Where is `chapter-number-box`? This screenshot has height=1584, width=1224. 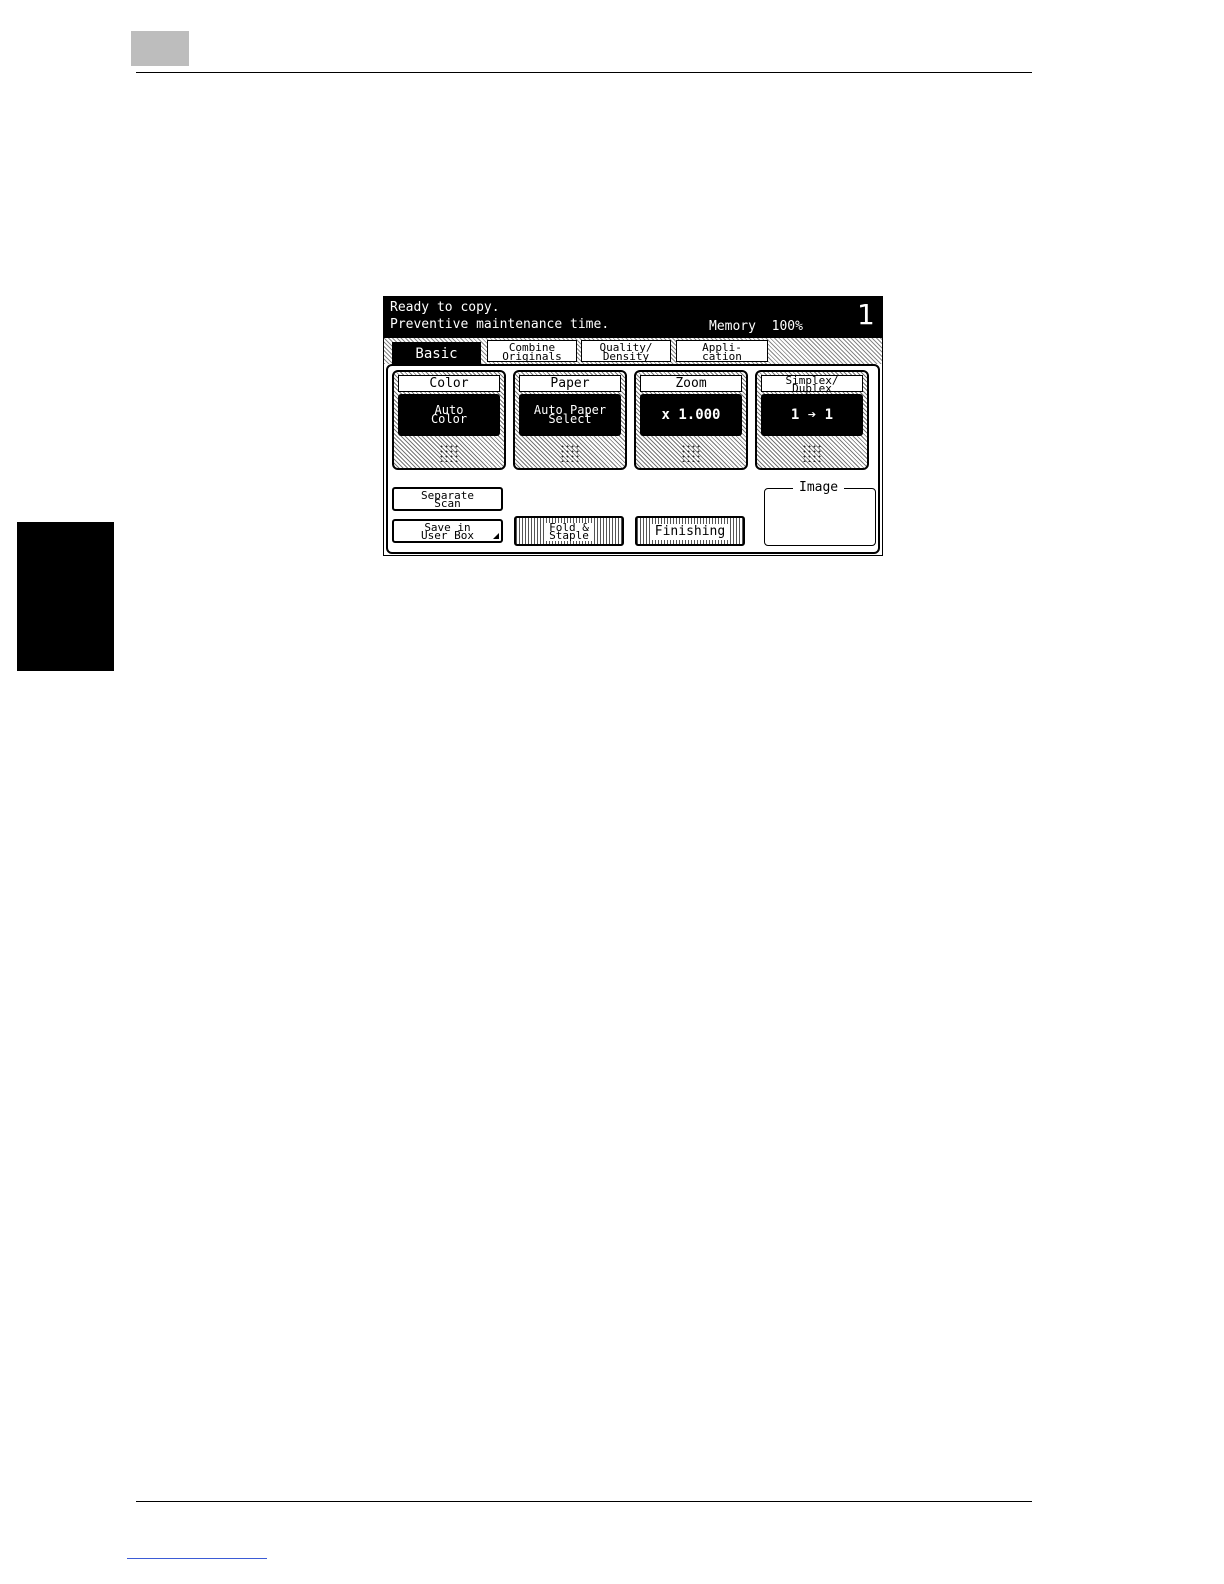 chapter-number-box is located at coordinates (160, 48).